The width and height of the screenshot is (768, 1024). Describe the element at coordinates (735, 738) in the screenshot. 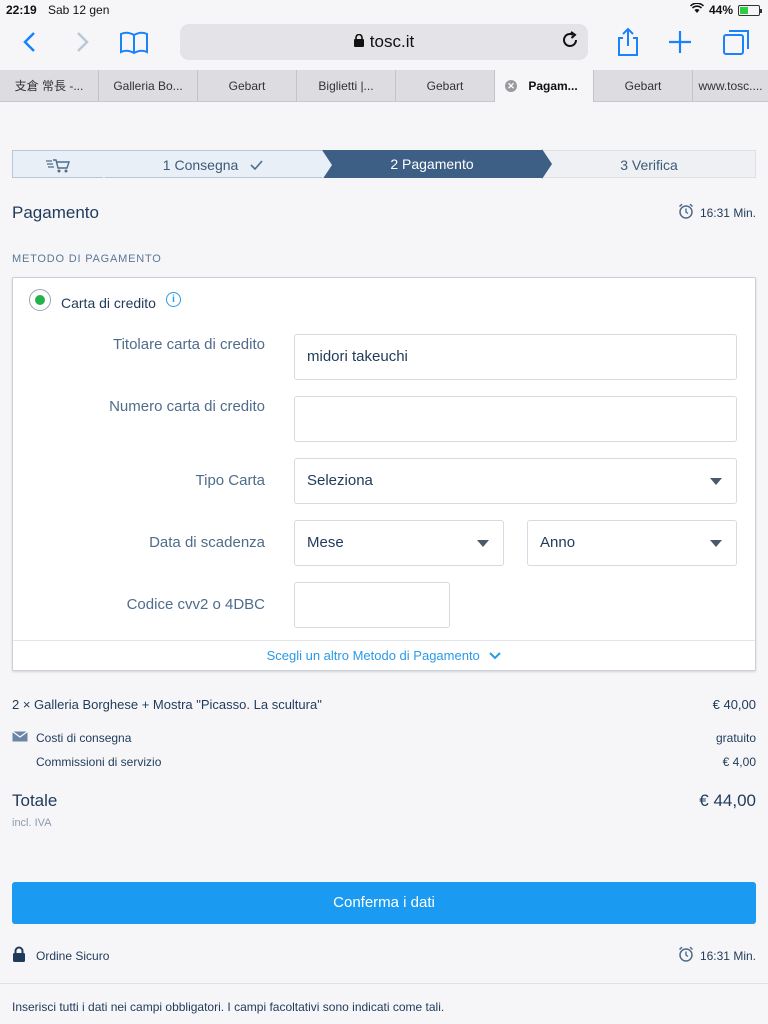

I see `shipping-value: gratuito` at that location.